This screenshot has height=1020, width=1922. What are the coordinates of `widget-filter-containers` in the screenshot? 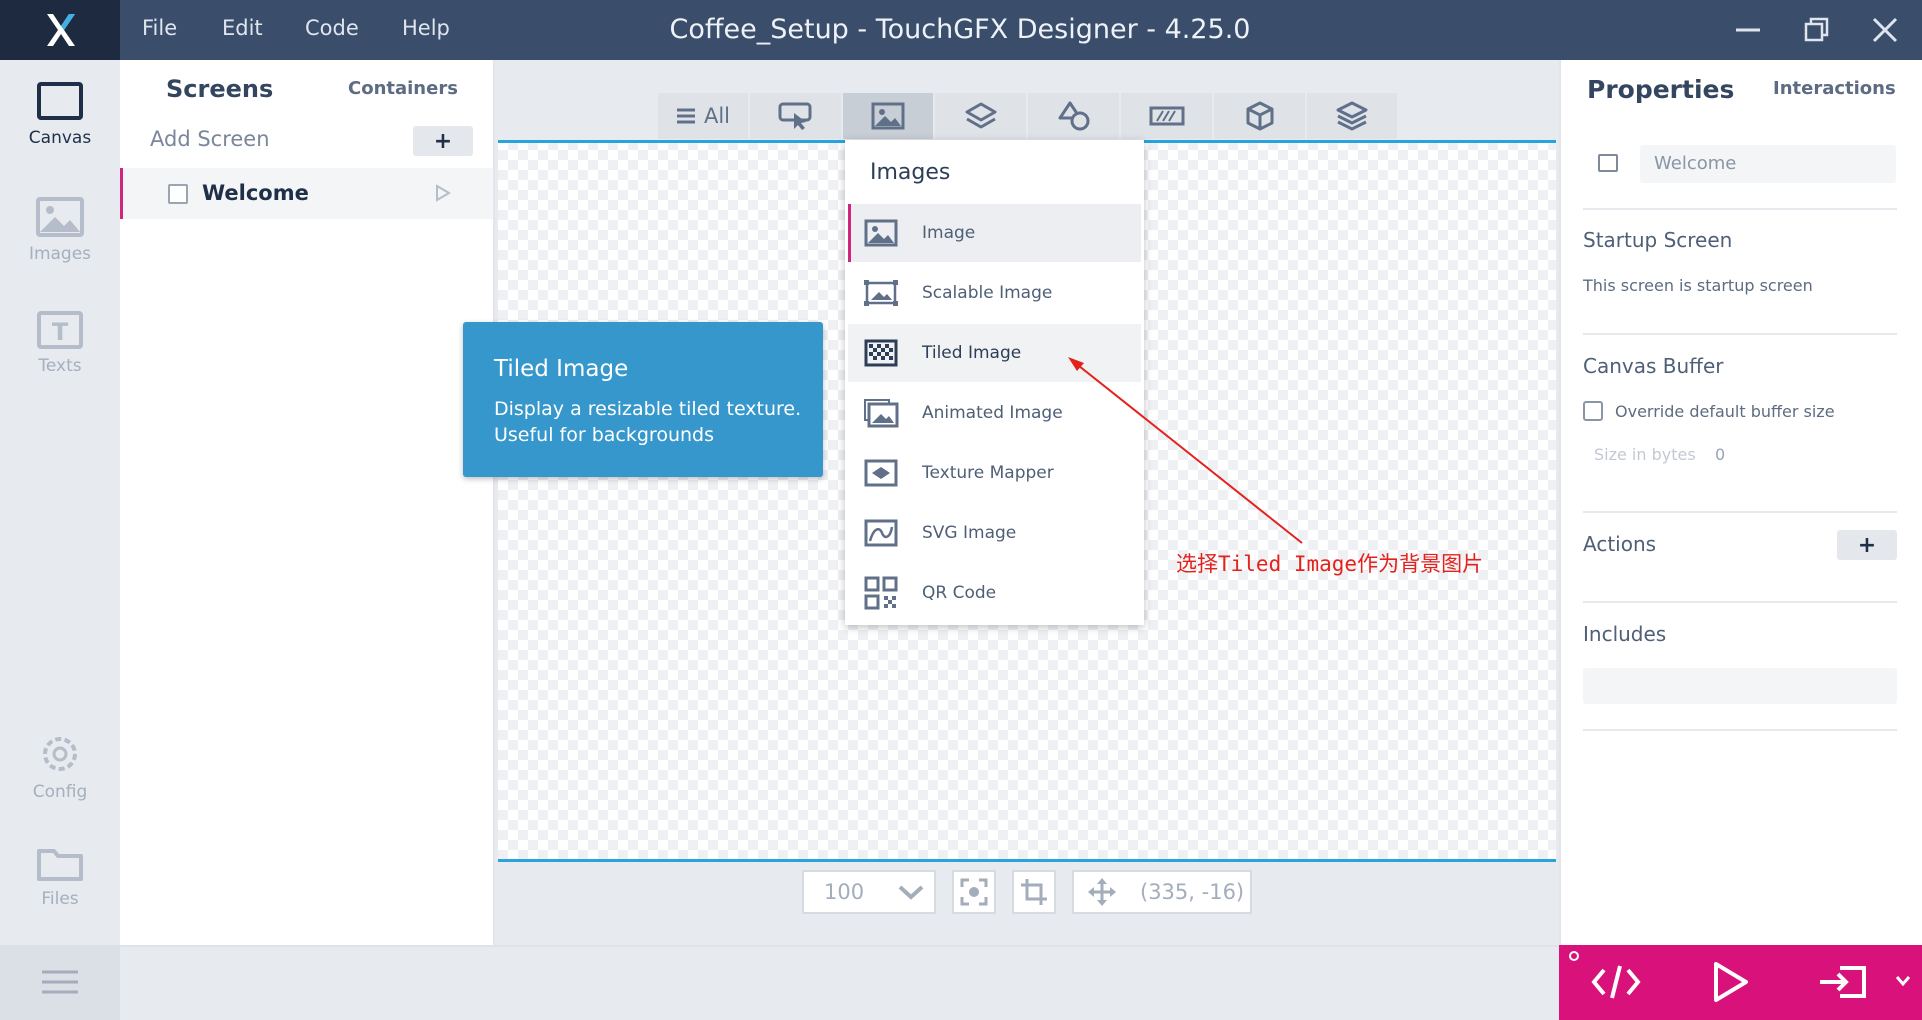 It's located at (980, 116).